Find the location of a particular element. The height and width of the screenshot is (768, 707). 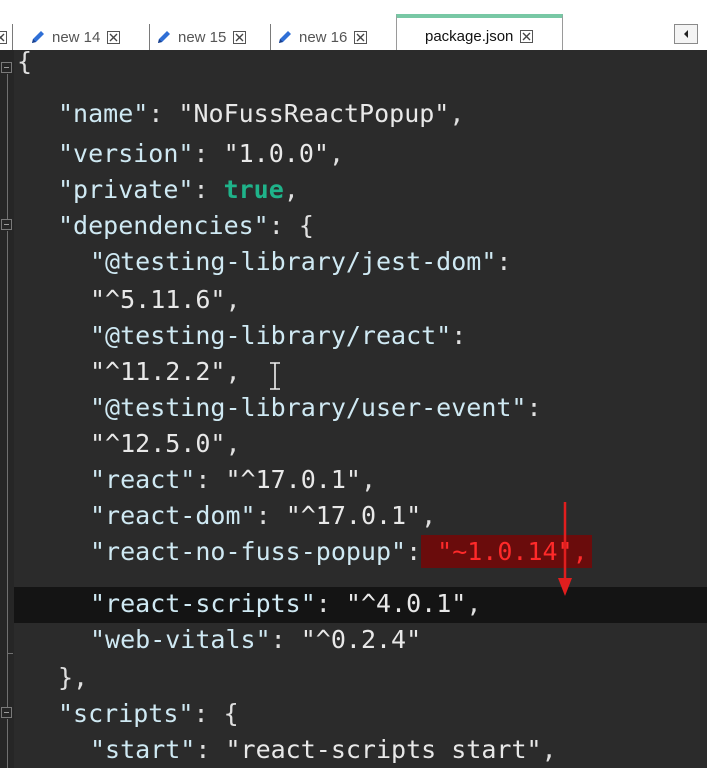

code-line: "react-scripts": "^4.0.1", is located at coordinates (353, 604).